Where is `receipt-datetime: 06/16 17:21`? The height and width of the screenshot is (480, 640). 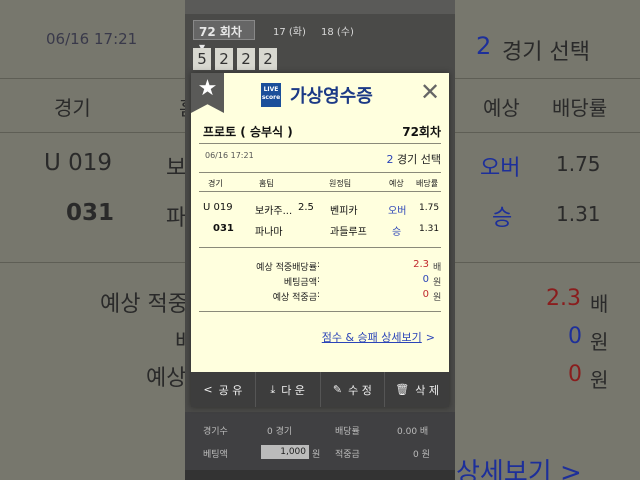 receipt-datetime: 06/16 17:21 is located at coordinates (229, 155).